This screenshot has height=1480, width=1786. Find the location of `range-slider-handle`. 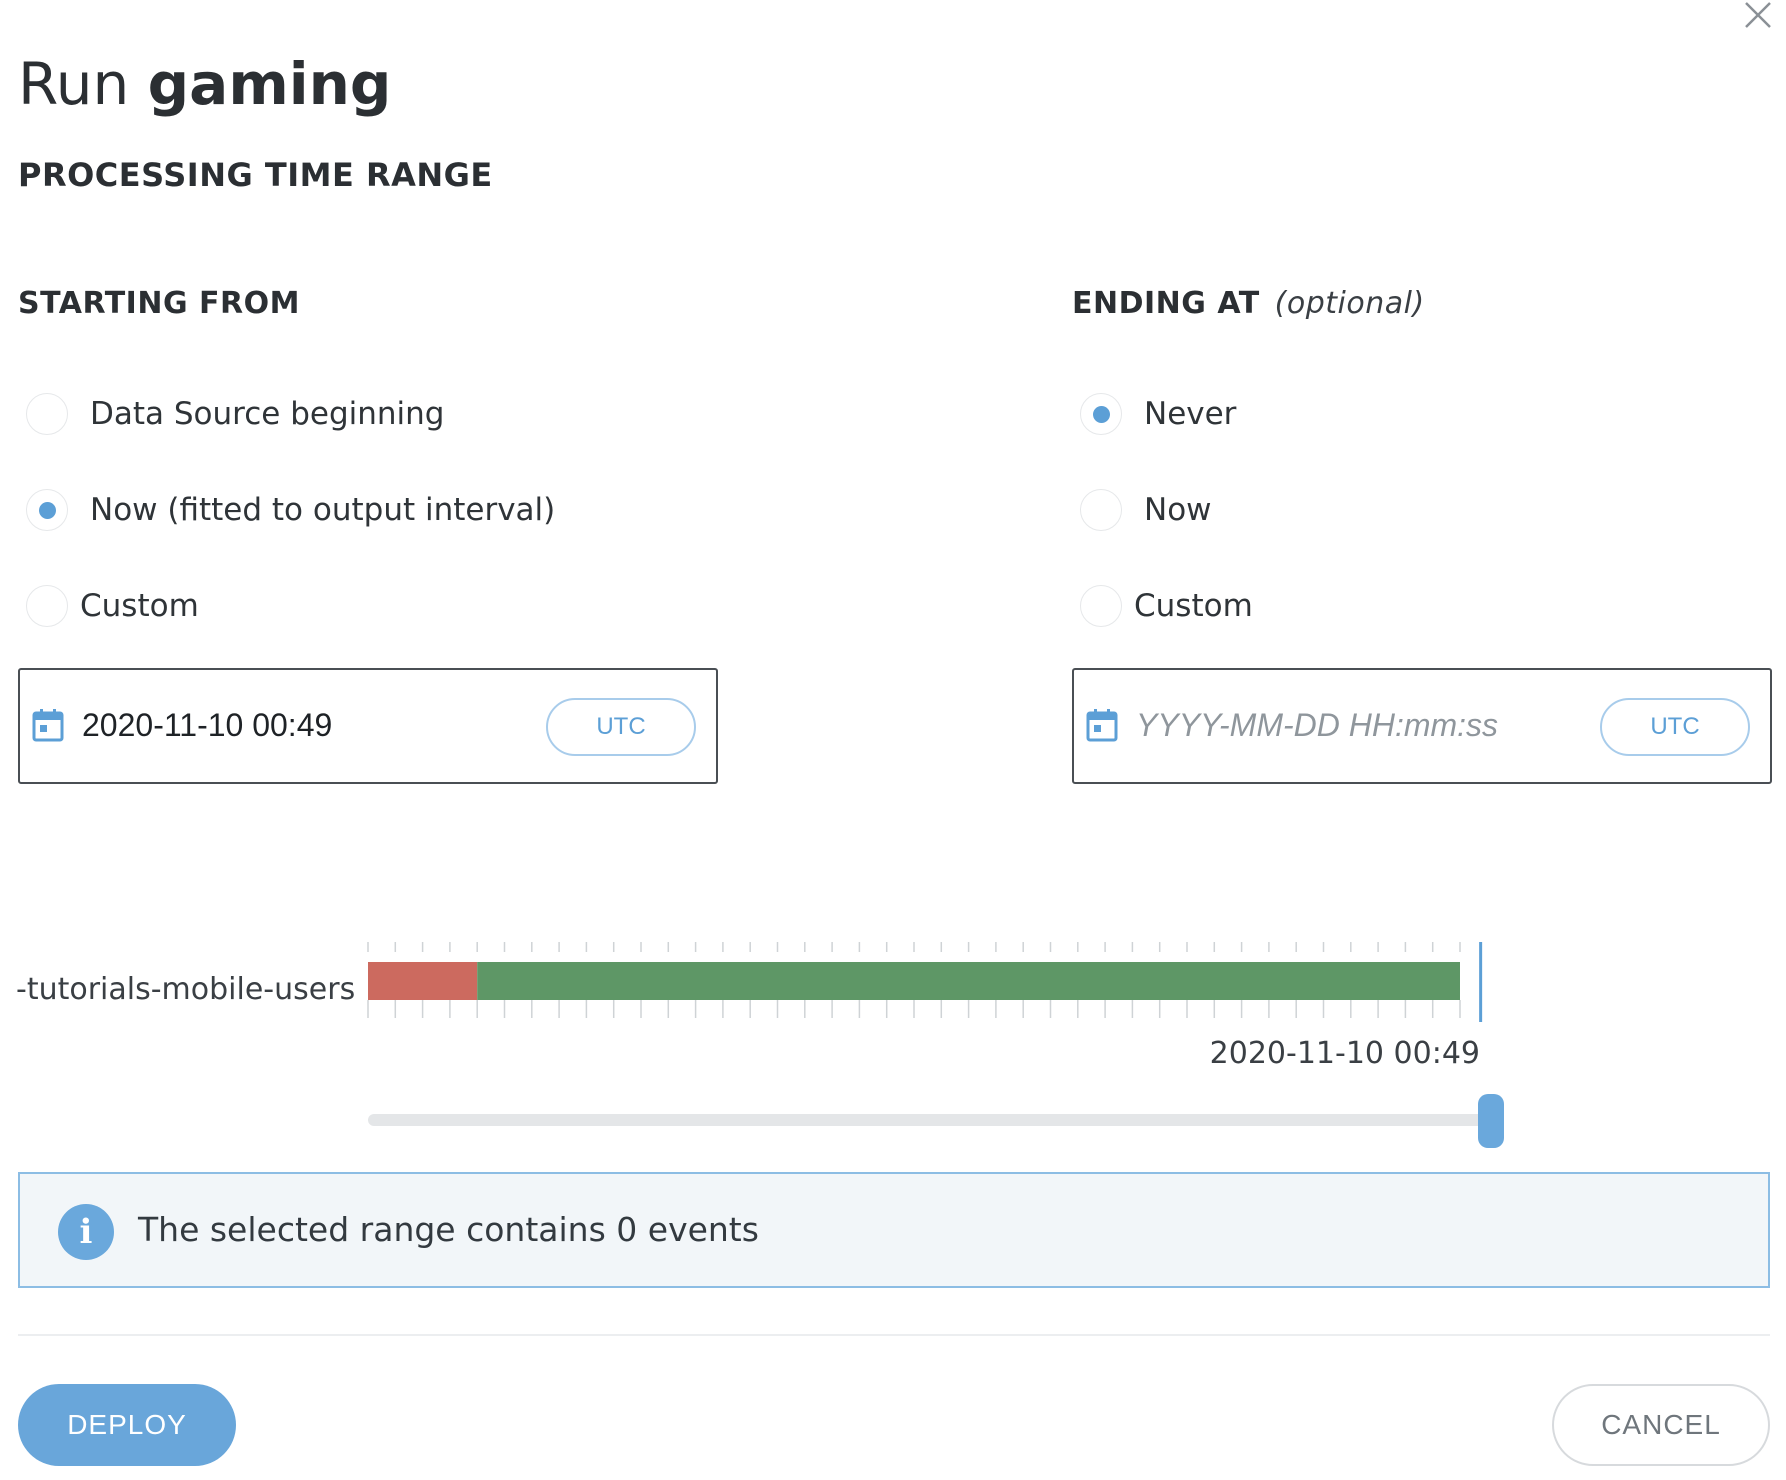

range-slider-handle is located at coordinates (1490, 1121).